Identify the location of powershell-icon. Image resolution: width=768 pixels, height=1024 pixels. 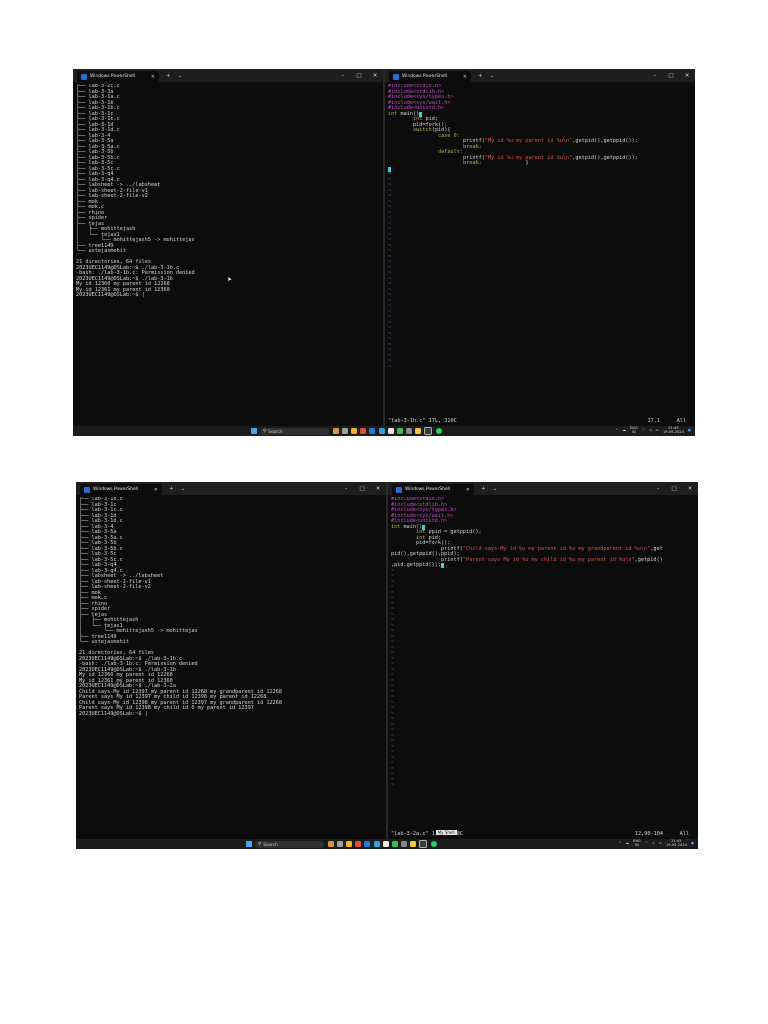
(84, 76).